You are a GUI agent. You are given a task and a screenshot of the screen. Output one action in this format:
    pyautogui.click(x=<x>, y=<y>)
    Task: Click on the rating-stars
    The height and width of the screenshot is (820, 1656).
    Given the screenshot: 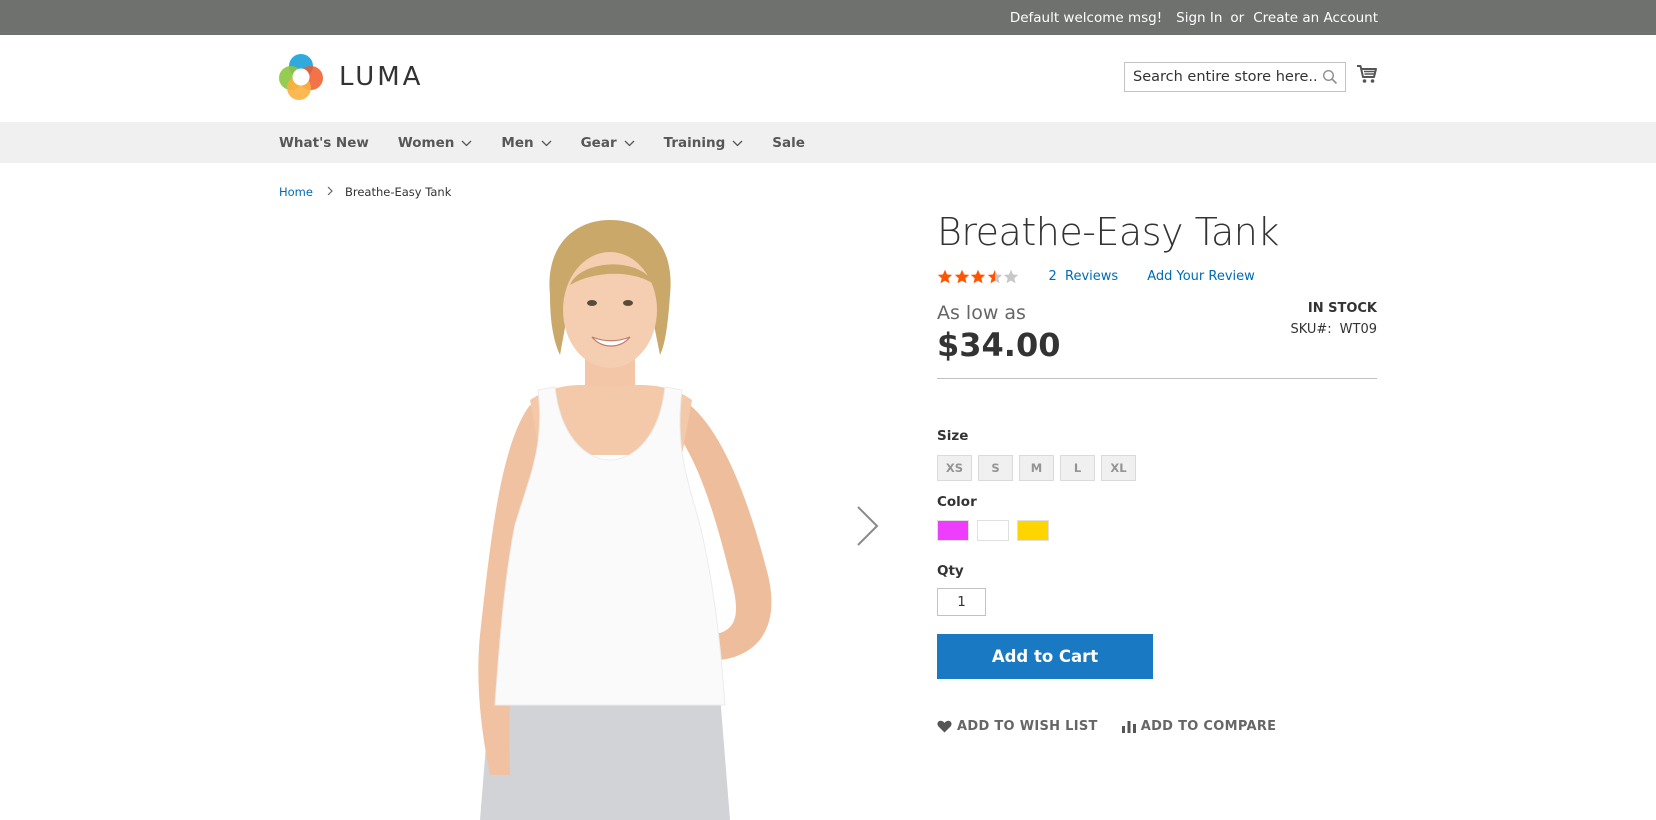 What is the action you would take?
    pyautogui.click(x=978, y=276)
    